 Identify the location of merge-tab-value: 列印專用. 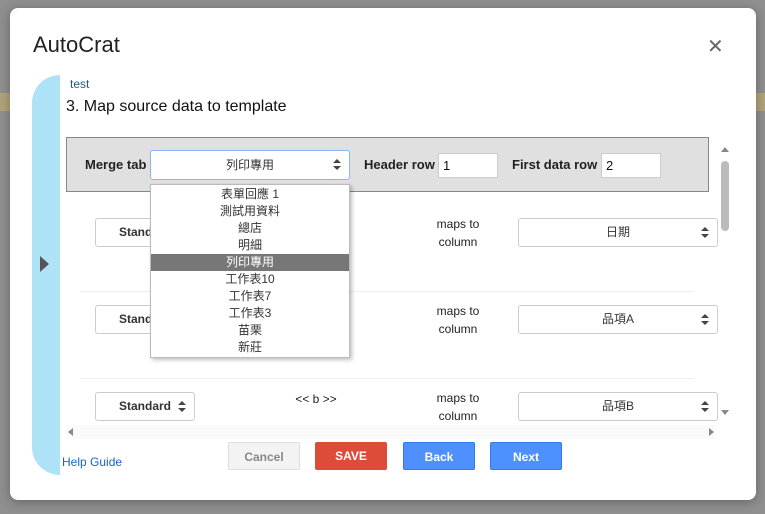
(249, 165).